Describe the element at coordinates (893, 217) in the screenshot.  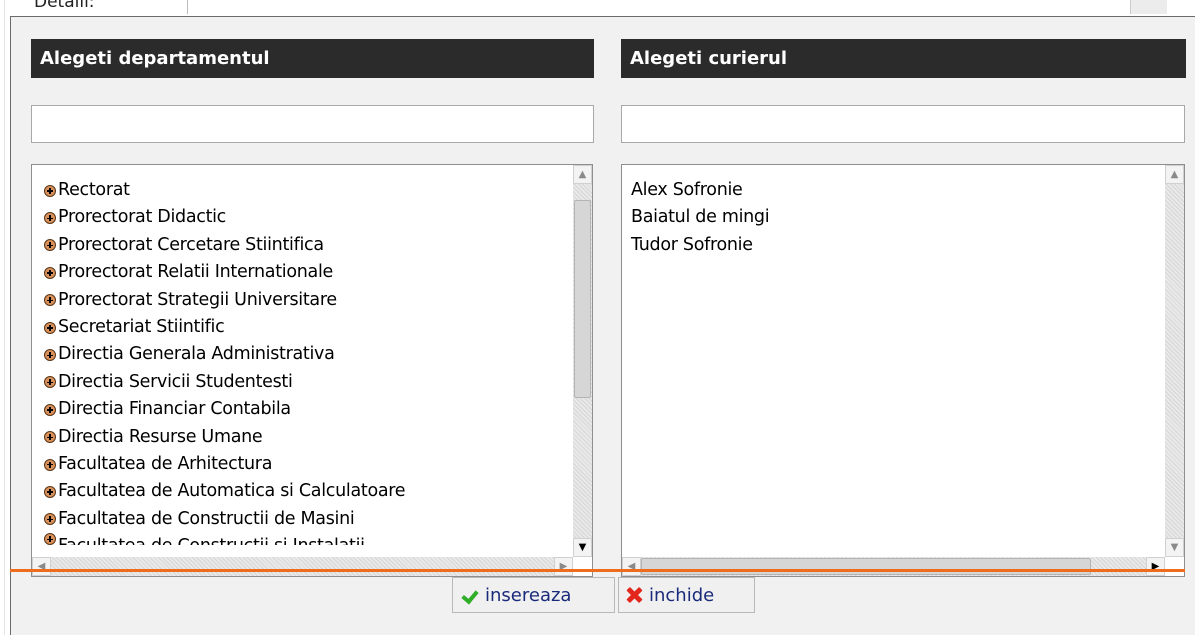
I see `courier-item: Baiatul de mingi` at that location.